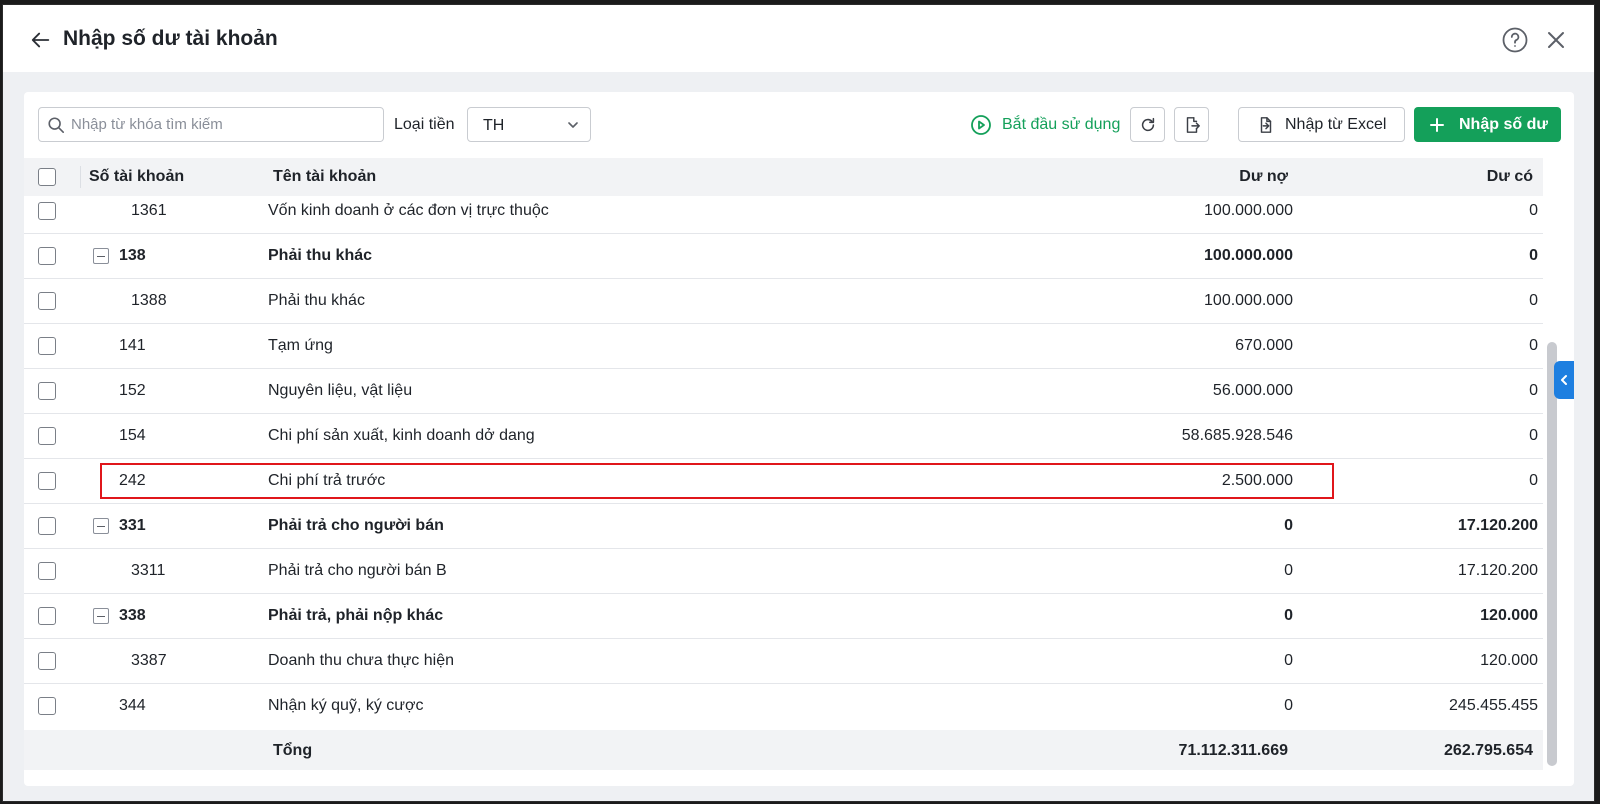 The image size is (1600, 804). I want to click on table-row: 242 Chi phí trả trước 2.500.000 0, so click(783, 481).